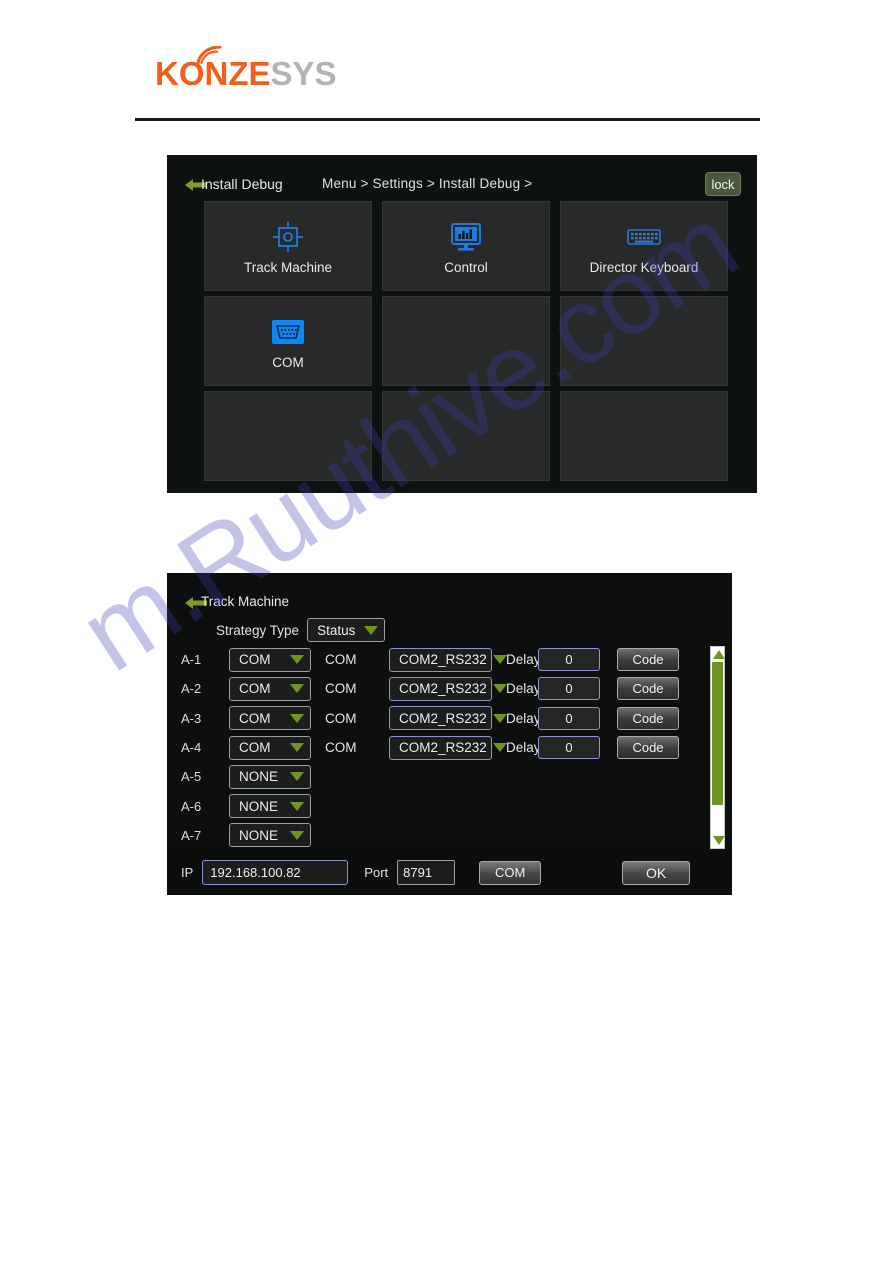 This screenshot has width=893, height=1263. What do you see at coordinates (191, 806) in the screenshot?
I see `row-id: A-6` at bounding box center [191, 806].